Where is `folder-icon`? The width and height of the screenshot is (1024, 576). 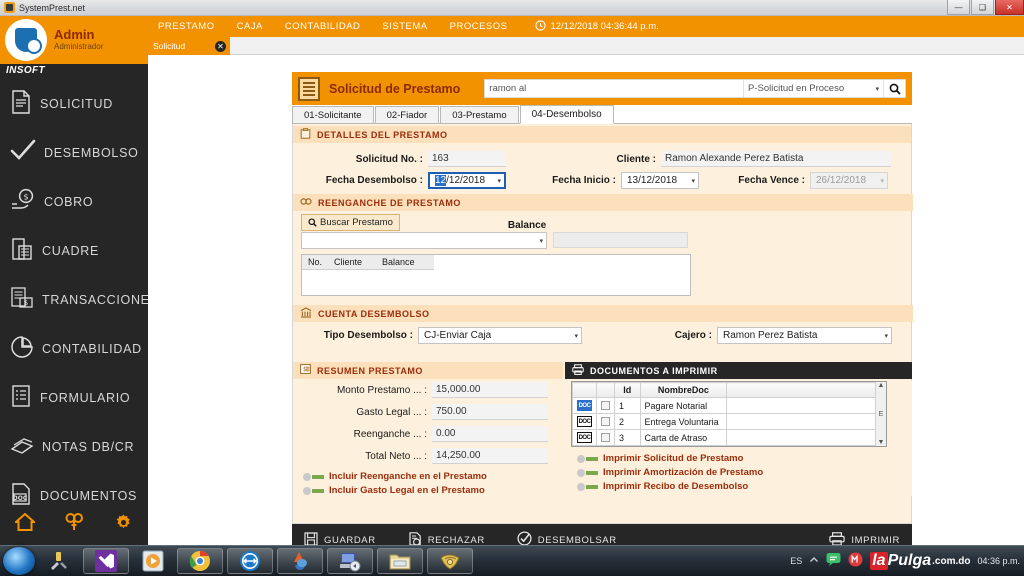
folder-icon is located at coordinates (400, 561).